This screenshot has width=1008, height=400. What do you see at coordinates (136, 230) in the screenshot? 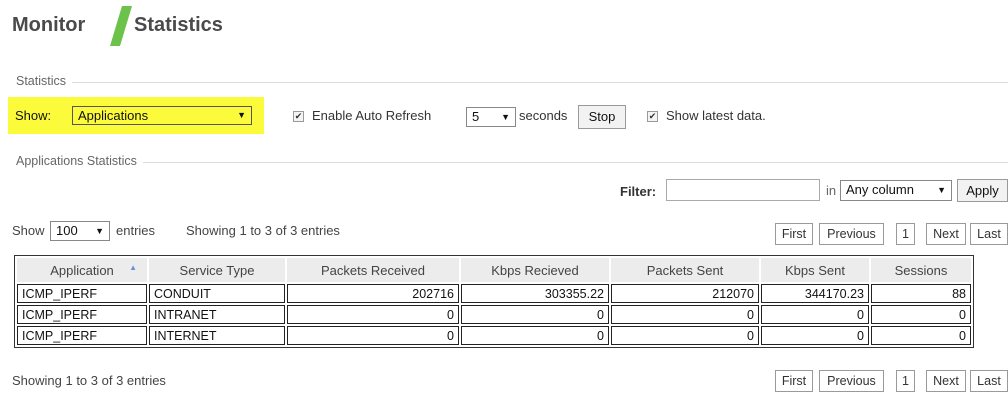
I see `entries-label: entries` at bounding box center [136, 230].